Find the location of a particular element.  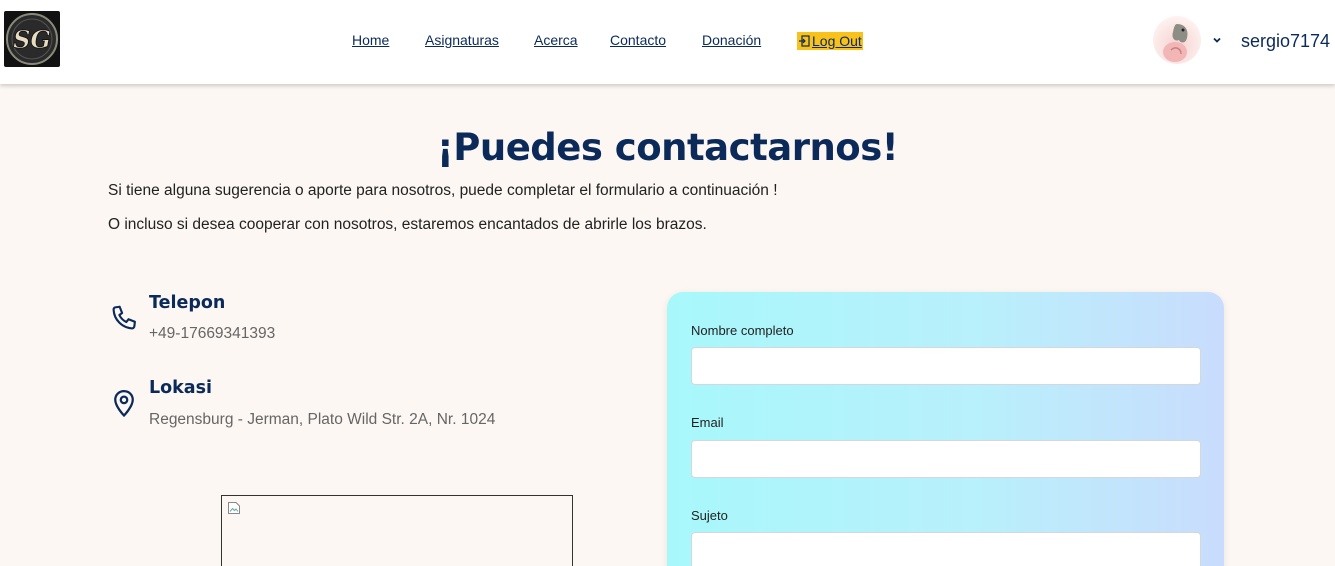

phone-icon is located at coordinates (124, 317).